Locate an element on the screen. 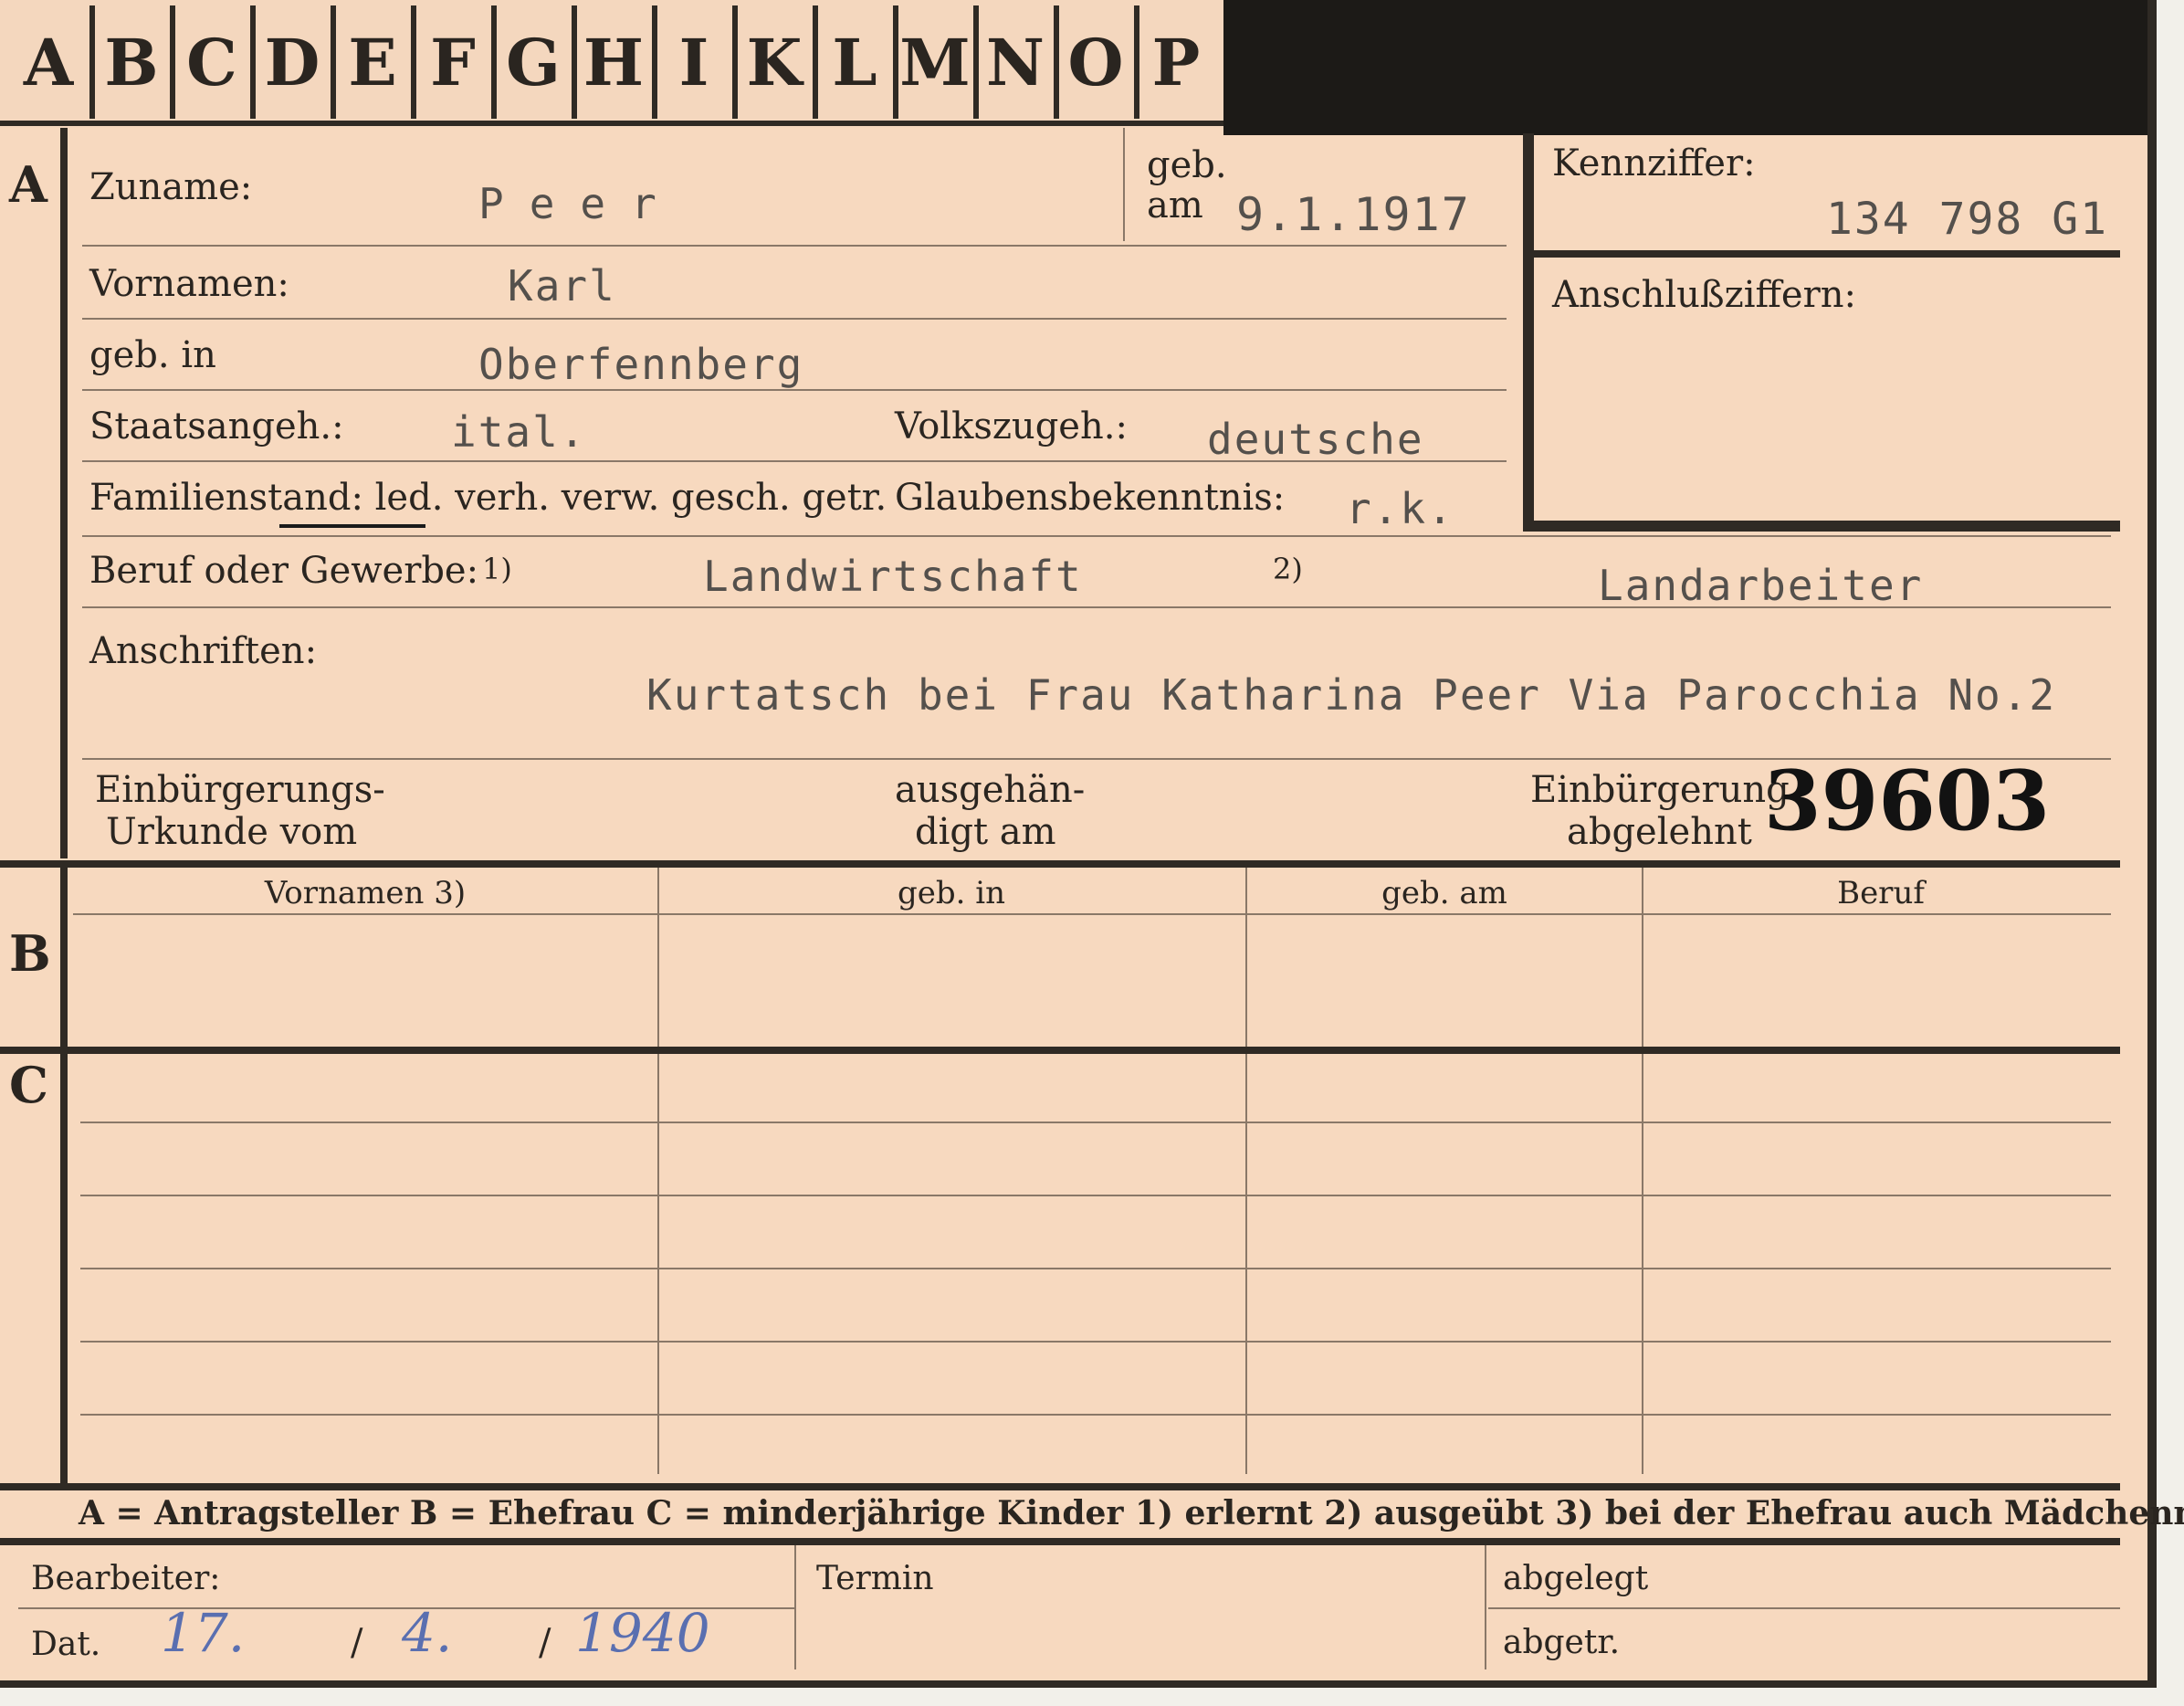 This screenshot has width=2184, height=1706. alphabet-tab-n: N is located at coordinates (1013, 62).